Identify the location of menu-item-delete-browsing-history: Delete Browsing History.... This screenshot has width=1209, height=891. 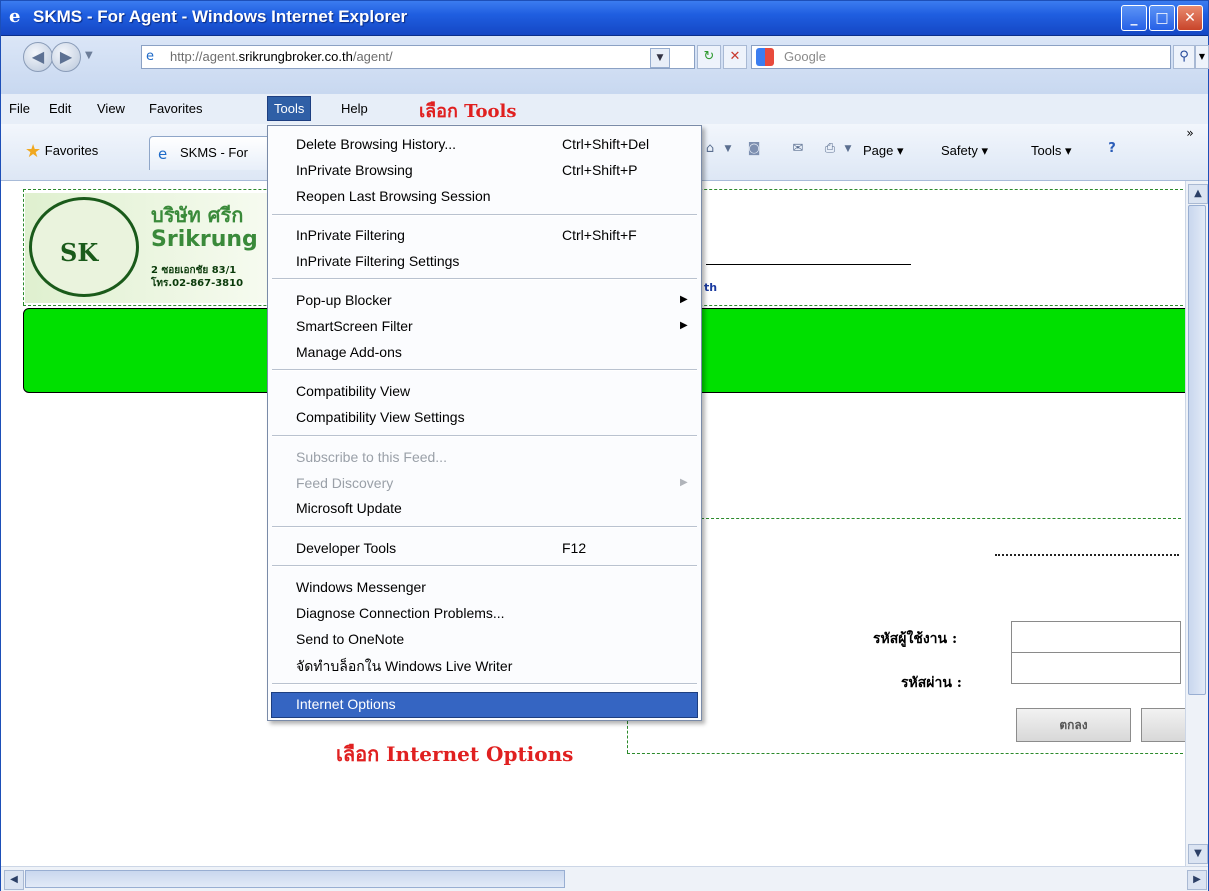
(376, 144).